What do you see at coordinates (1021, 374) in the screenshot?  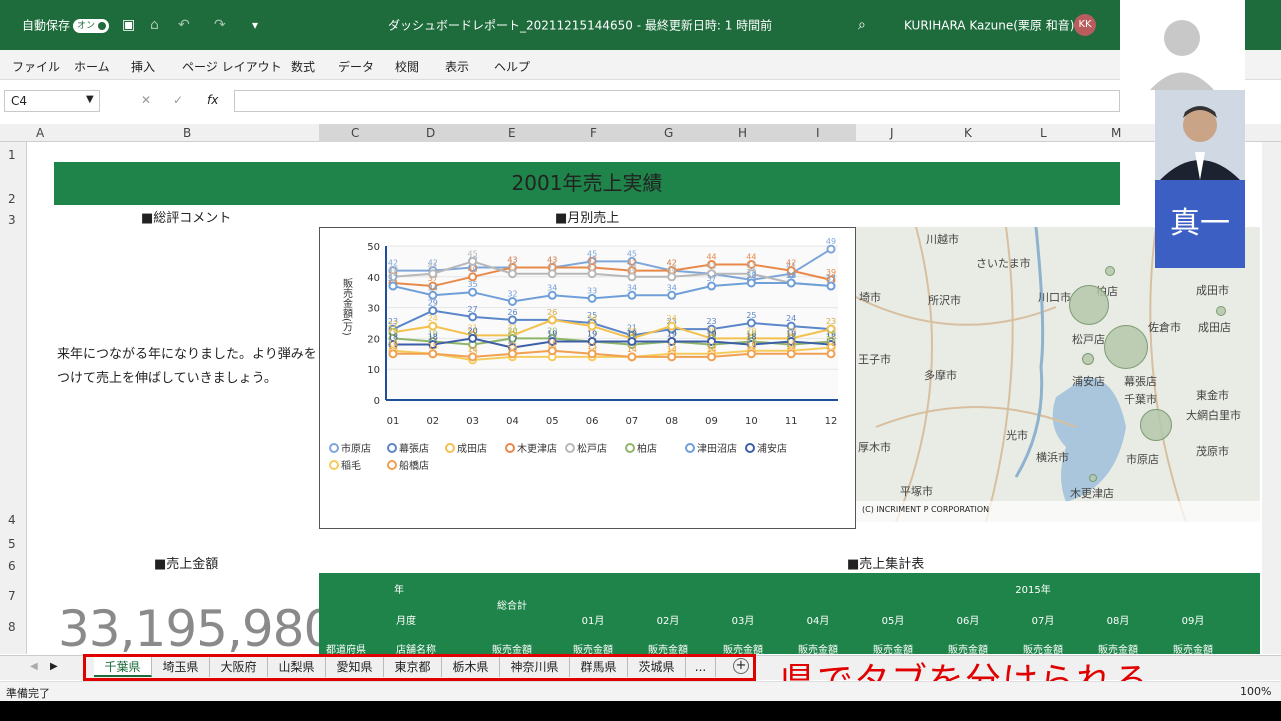 I see `map-svg` at bounding box center [1021, 374].